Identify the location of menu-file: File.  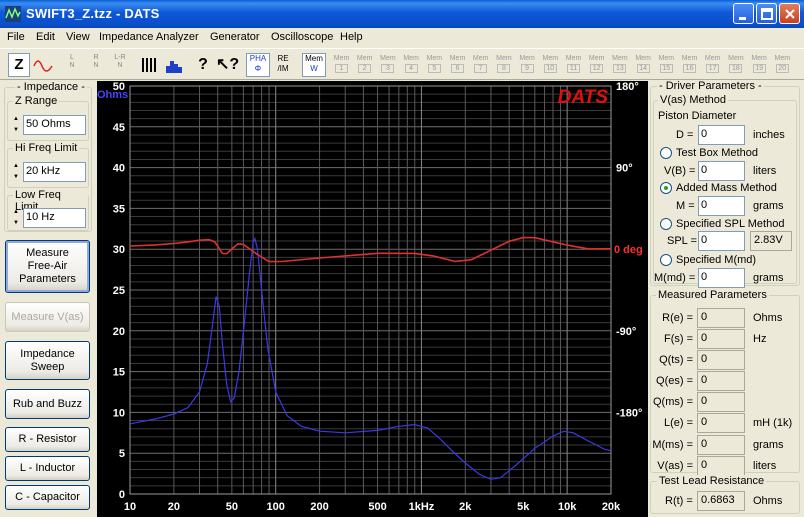
(16, 37).